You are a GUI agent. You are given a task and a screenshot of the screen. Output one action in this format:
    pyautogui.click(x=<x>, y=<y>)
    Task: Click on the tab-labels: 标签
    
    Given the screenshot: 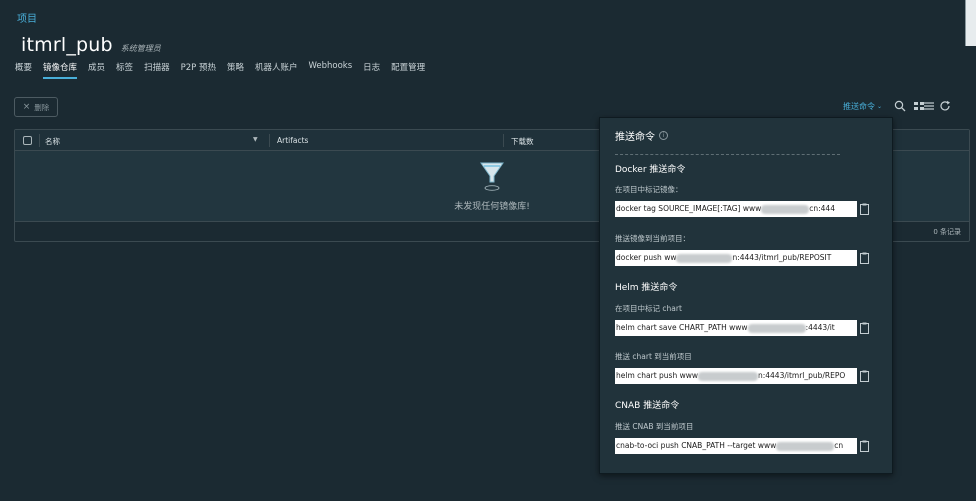 What is the action you would take?
    pyautogui.click(x=124, y=70)
    